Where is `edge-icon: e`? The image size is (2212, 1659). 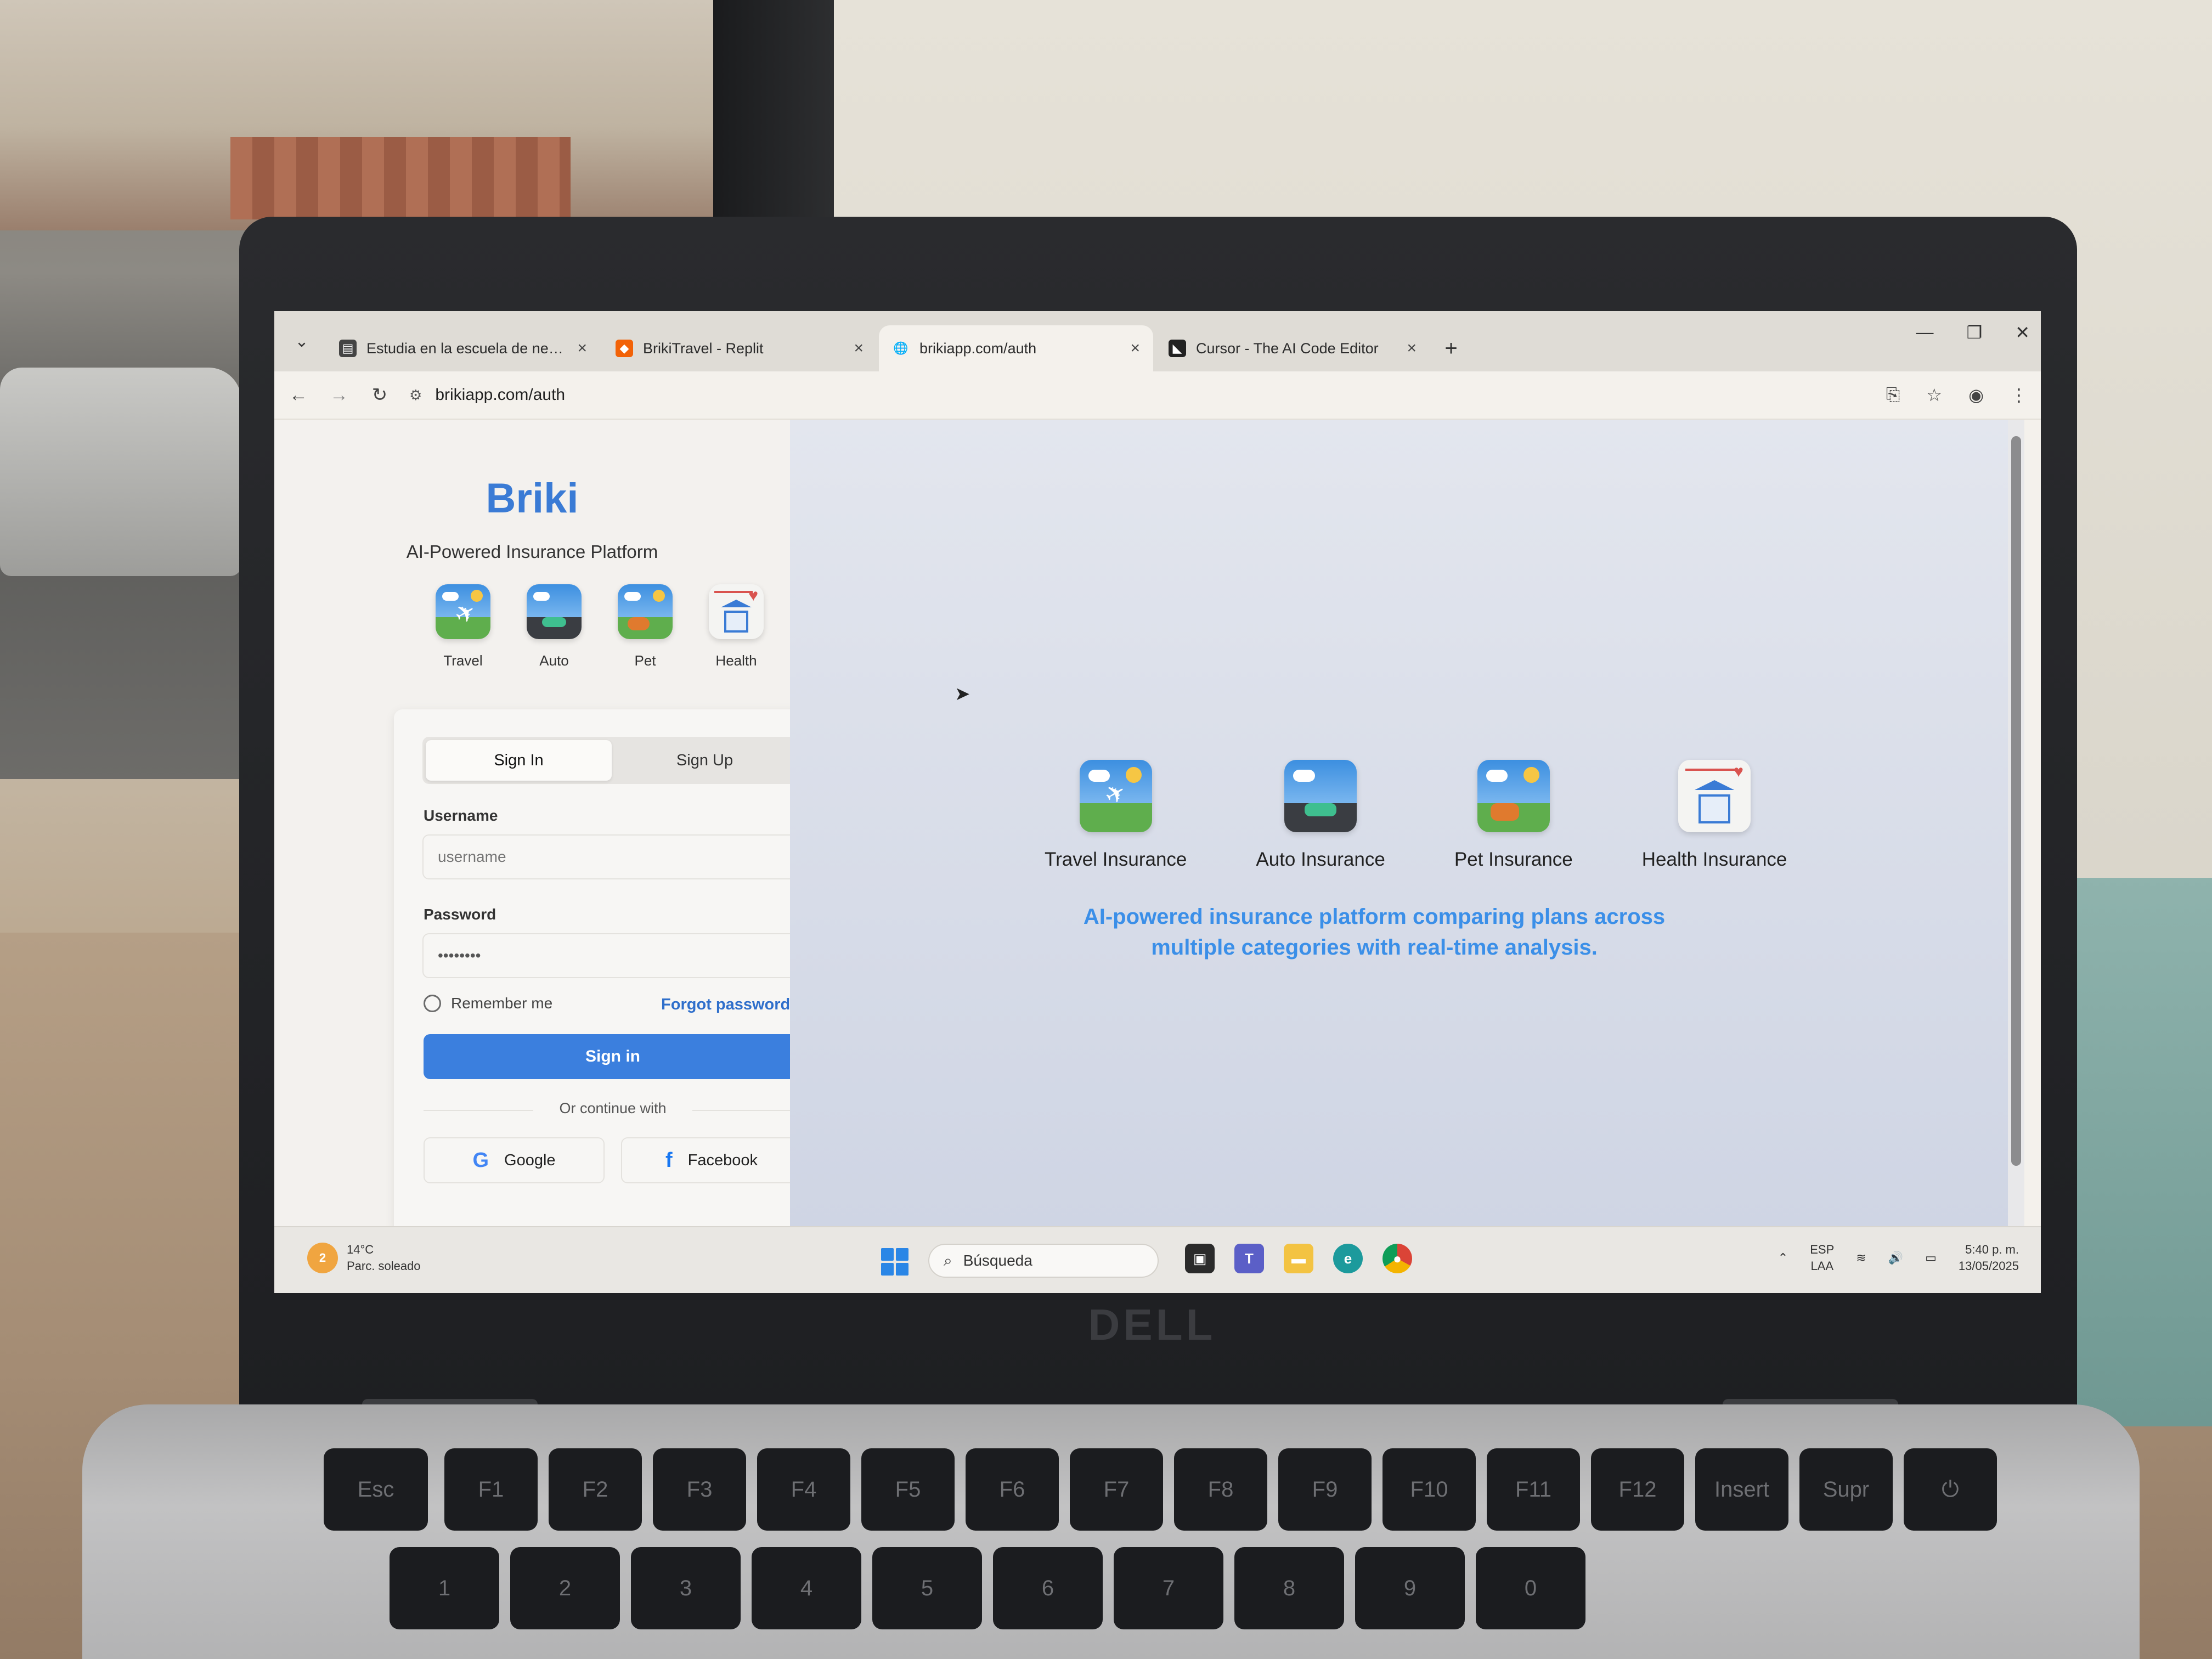
edge-icon: e is located at coordinates (1348, 1259).